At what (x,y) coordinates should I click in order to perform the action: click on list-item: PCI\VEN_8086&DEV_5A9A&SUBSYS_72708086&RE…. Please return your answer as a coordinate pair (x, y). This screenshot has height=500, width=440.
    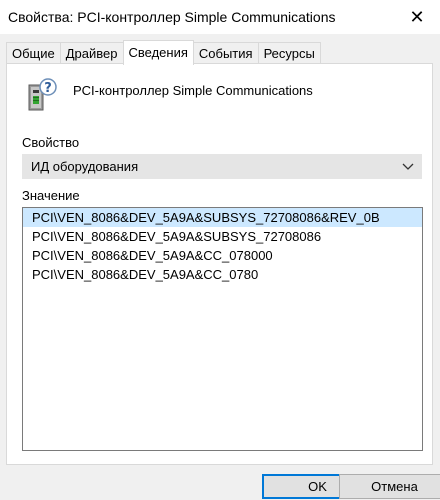
    Looking at the image, I should click on (222, 217).